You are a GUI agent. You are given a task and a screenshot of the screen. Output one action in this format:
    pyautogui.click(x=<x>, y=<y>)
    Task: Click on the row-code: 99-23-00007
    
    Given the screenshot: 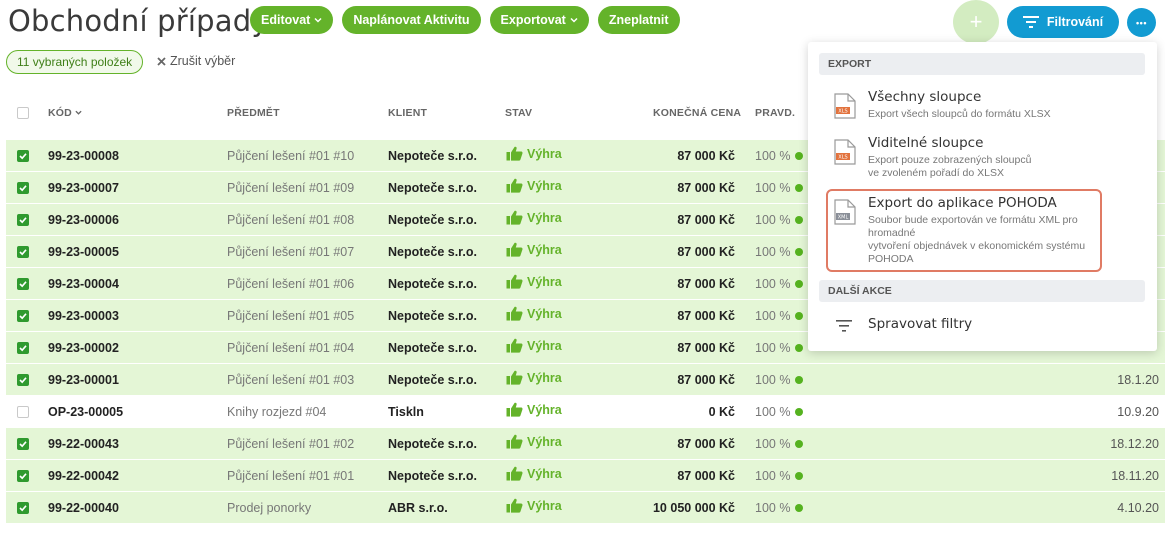 What is the action you would take?
    pyautogui.click(x=83, y=188)
    